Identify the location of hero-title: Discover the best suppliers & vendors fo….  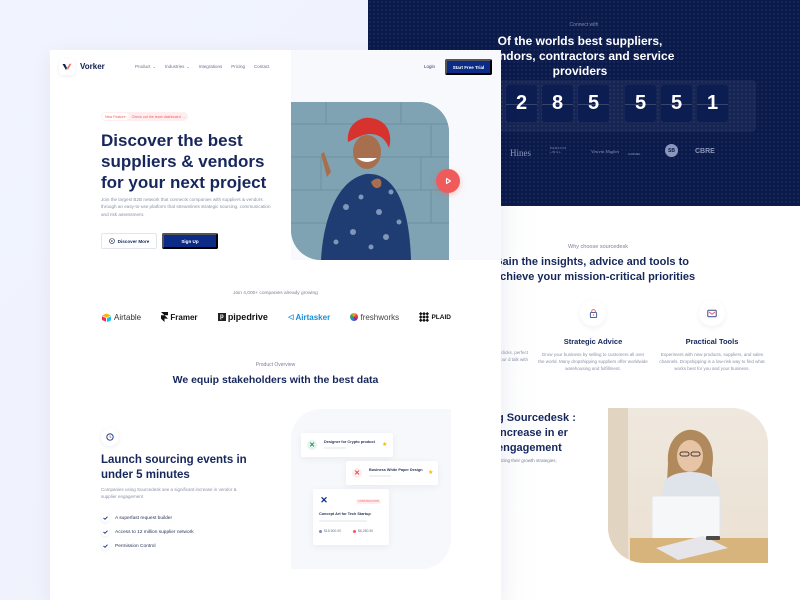
(184, 161).